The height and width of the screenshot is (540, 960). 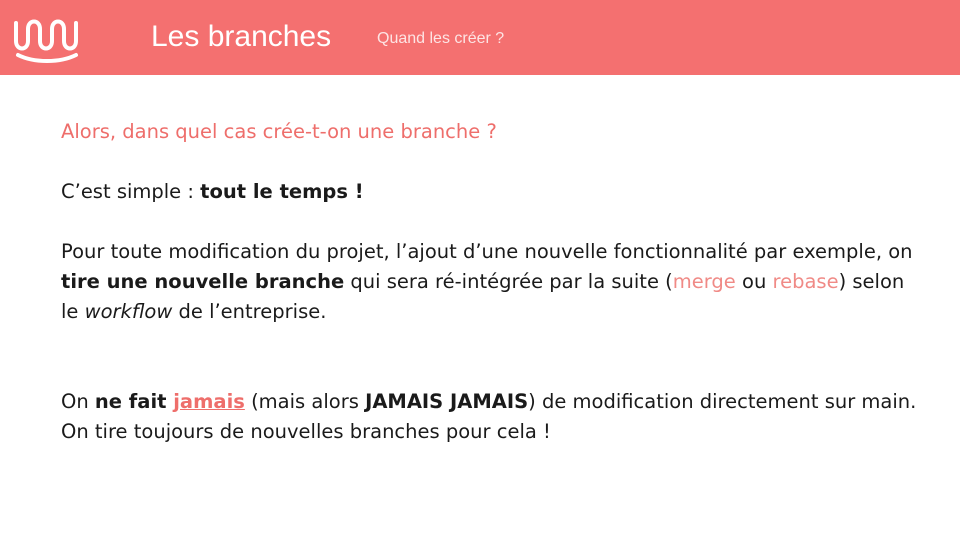 What do you see at coordinates (203, 281) in the screenshot?
I see `modif-bold: tire une nouvelle branche` at bounding box center [203, 281].